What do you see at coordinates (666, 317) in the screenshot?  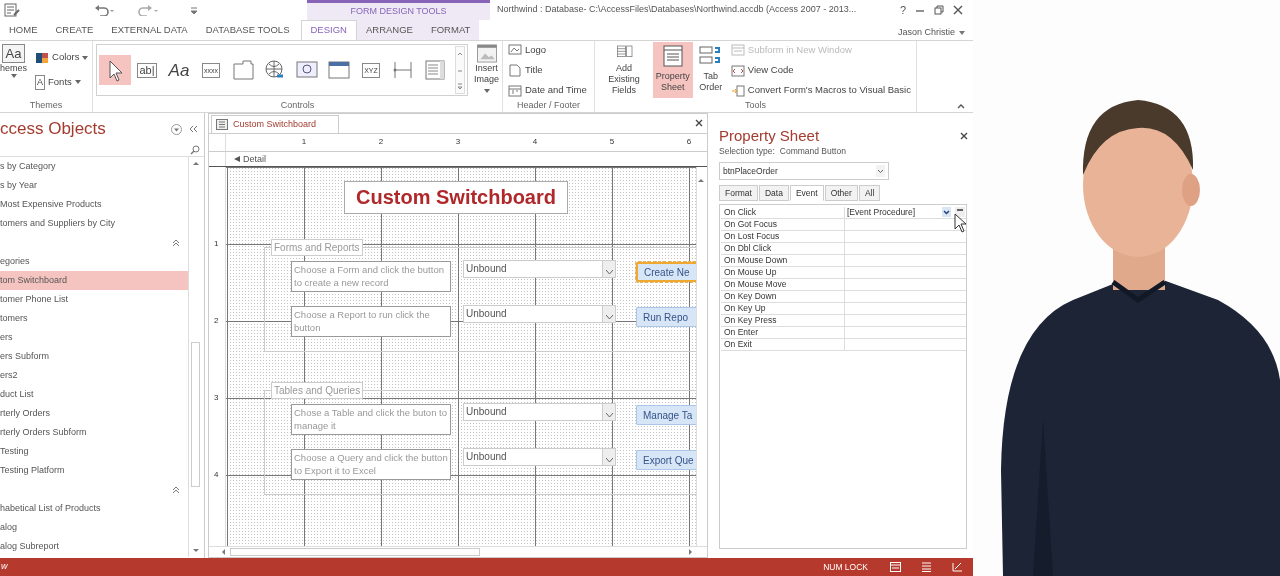 I see `command-button: Run Repo` at bounding box center [666, 317].